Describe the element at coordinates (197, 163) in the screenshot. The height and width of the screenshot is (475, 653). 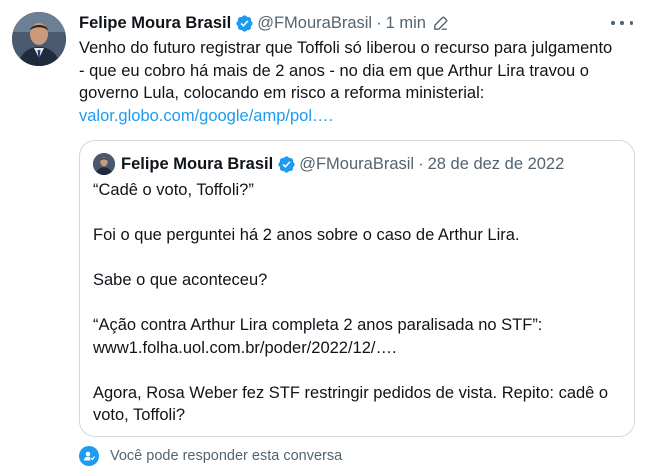
I see `quoted-author-name: Felipe Moura Brasil` at that location.